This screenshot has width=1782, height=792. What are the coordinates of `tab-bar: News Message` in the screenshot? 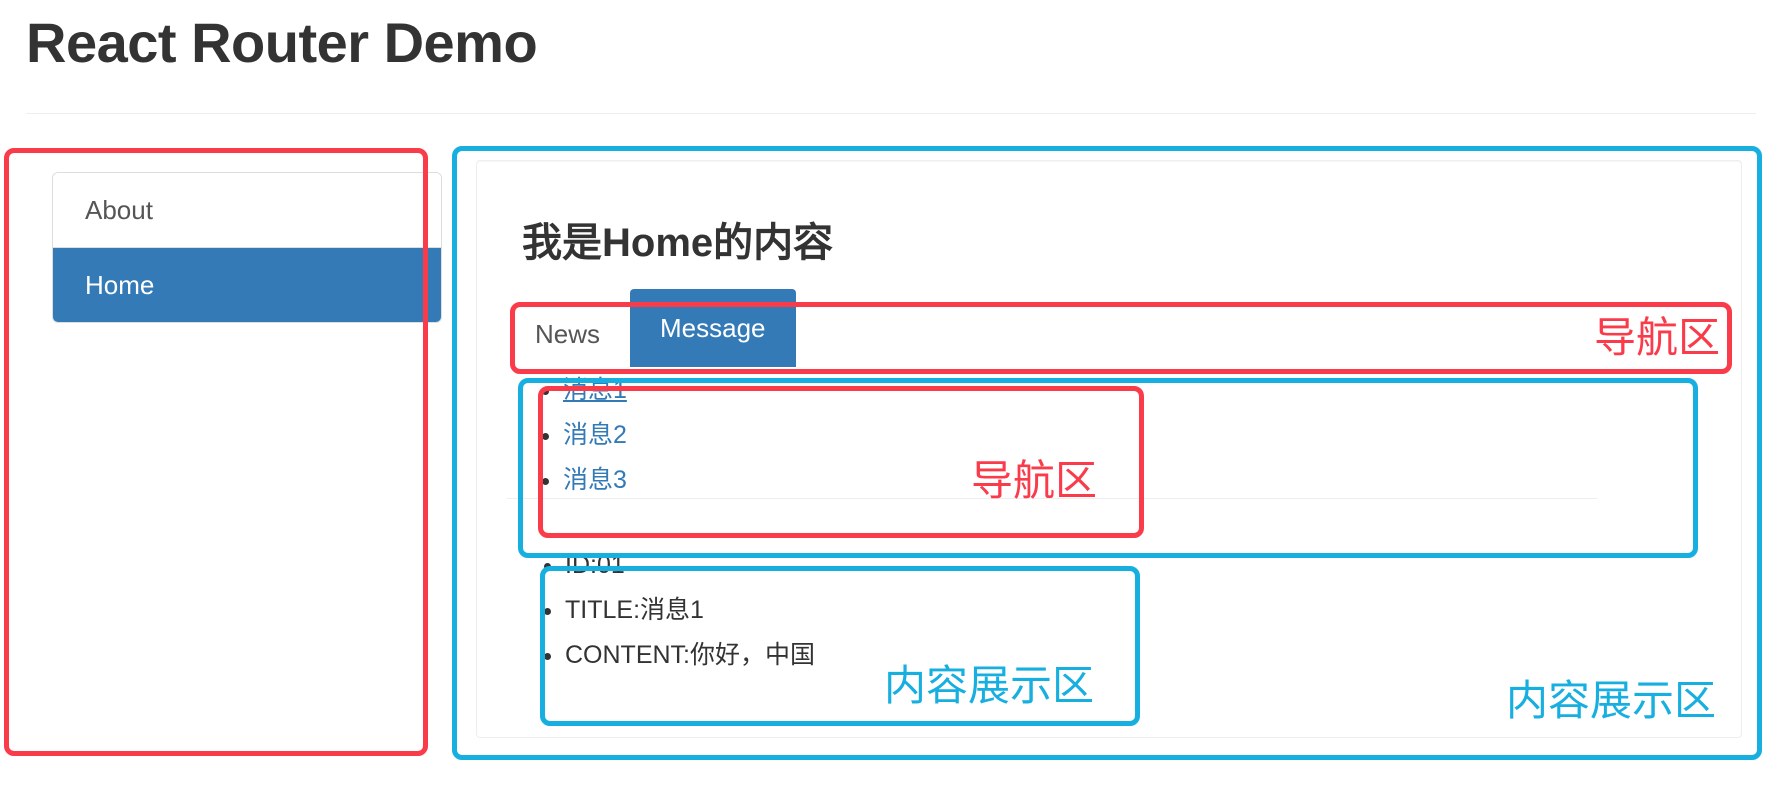 It's located at (650, 328).